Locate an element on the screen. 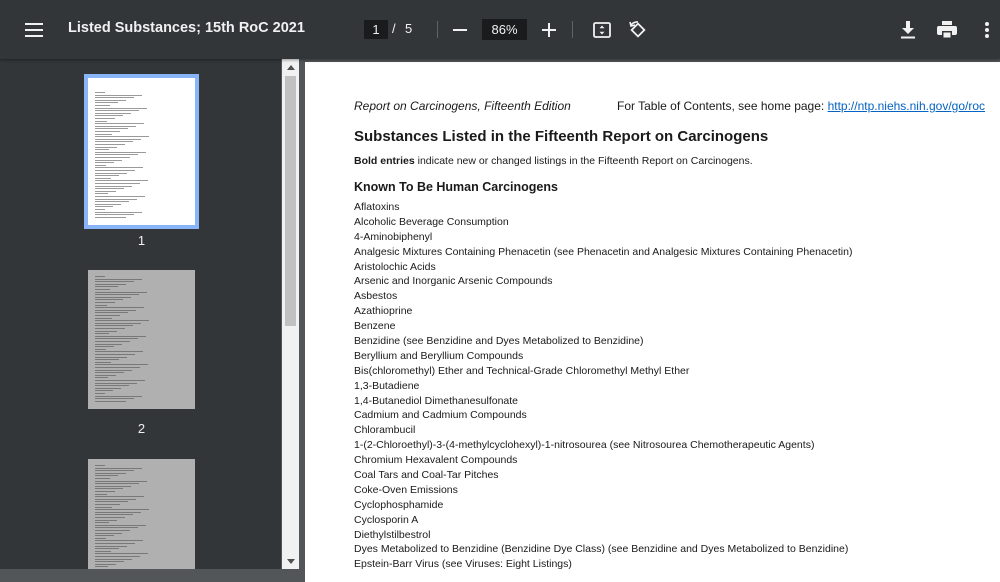  scroll-up-button is located at coordinates (290, 67).